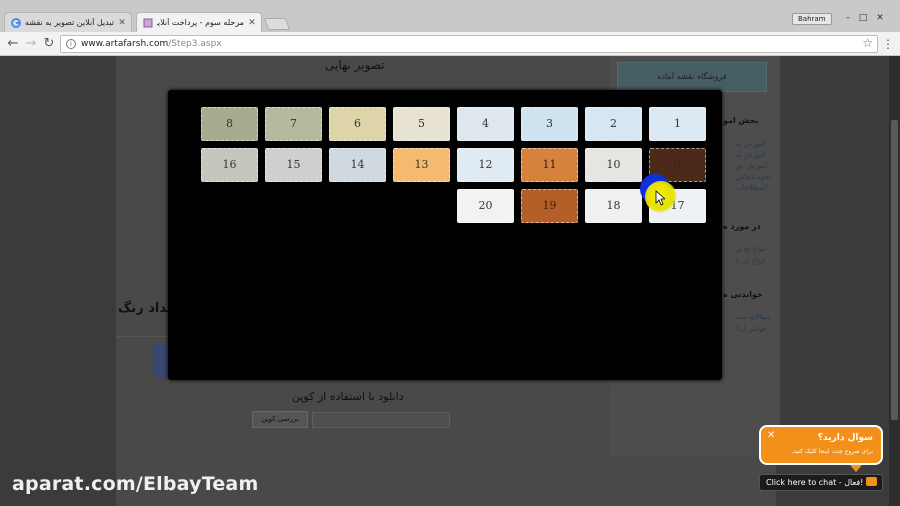  I want to click on forward-arrow-icon: →, so click(31, 44).